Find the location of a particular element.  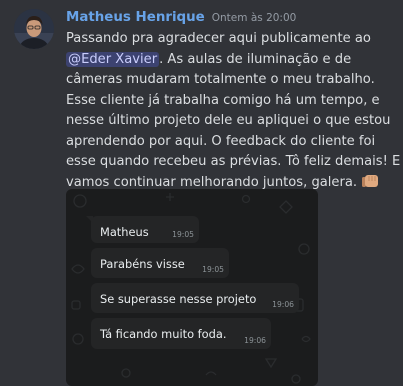

message-header: Matheus Henrique Ontem às 20:00 is located at coordinates (181, 19).